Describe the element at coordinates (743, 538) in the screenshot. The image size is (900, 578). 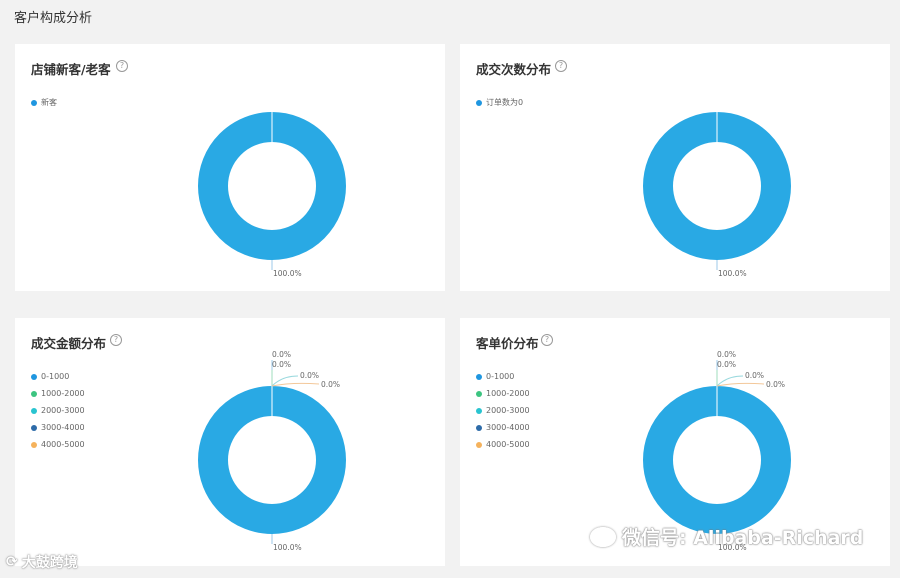
I see `watermark-right-text: 微信号: Alibaba-Richard` at that location.